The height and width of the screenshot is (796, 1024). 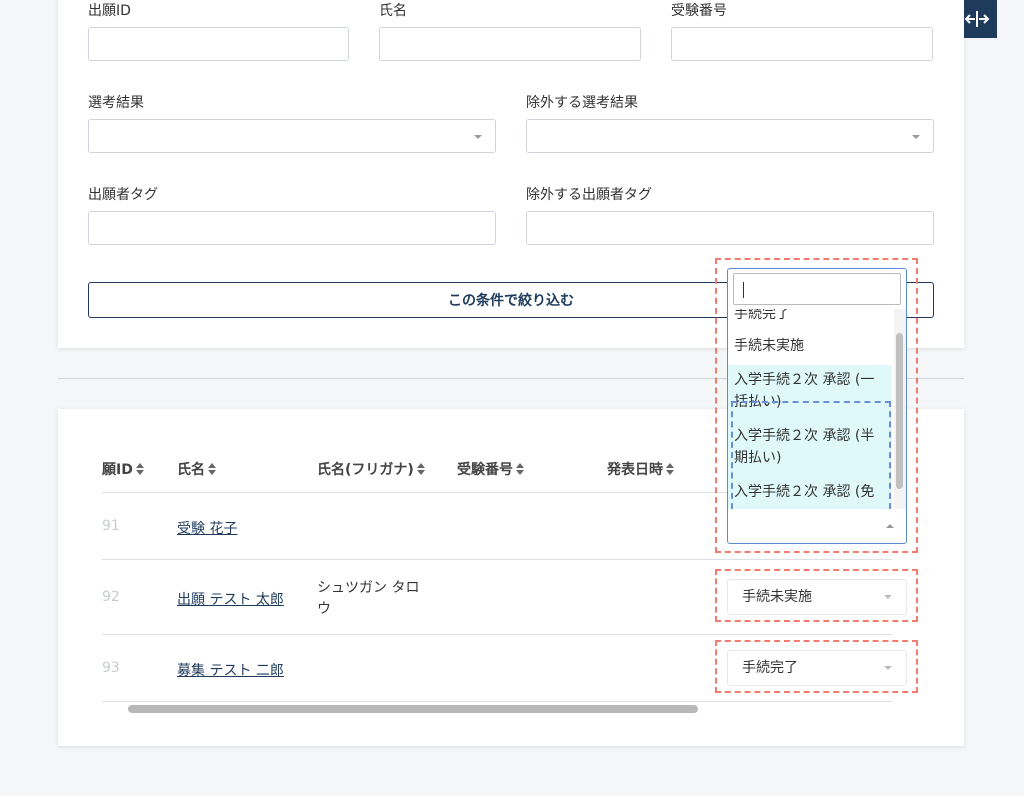 I want to click on exam-number-label: 受験番号, so click(x=699, y=11).